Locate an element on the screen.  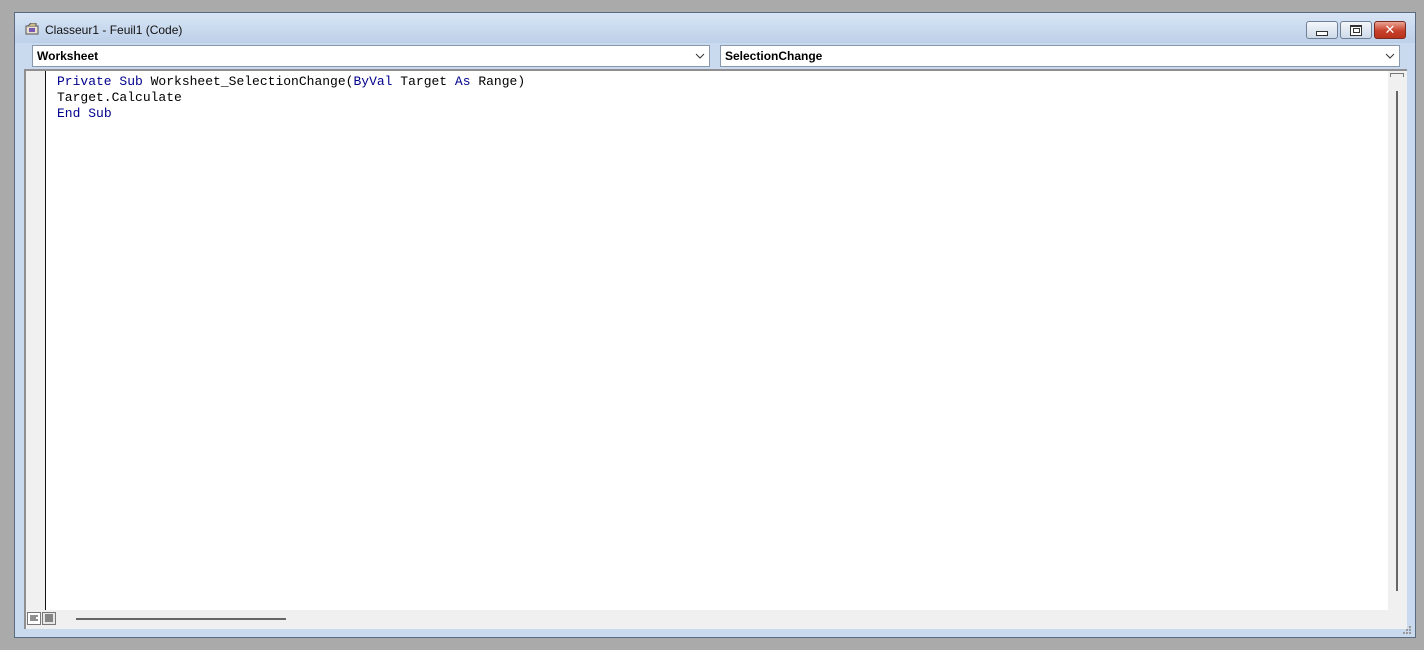
code-line: Target.Calculate is located at coordinates (717, 98).